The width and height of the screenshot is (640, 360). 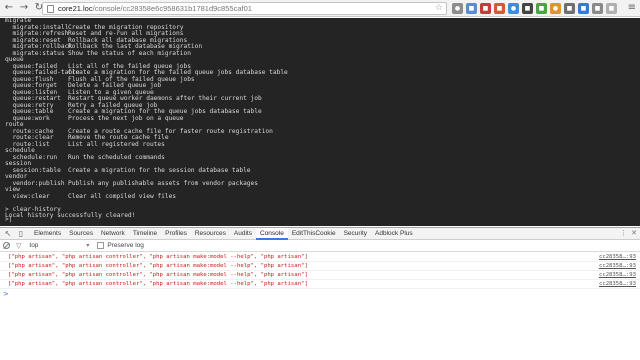 What do you see at coordinates (8, 220) in the screenshot?
I see `terminal-prompt: >|` at bounding box center [8, 220].